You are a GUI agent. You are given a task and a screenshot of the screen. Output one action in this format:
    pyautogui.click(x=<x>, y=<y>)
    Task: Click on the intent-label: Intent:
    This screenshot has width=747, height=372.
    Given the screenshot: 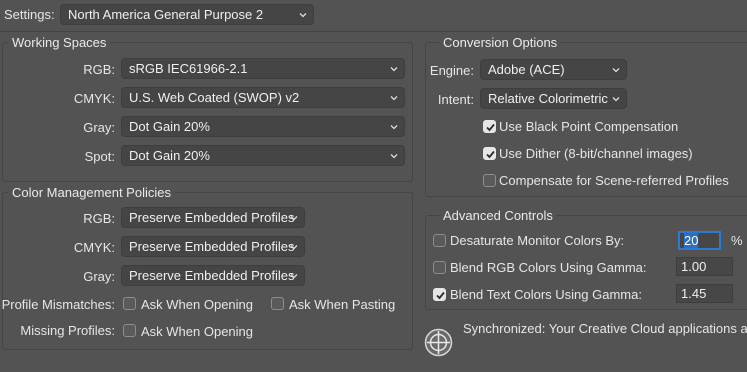 What is the action you would take?
    pyautogui.click(x=455, y=99)
    